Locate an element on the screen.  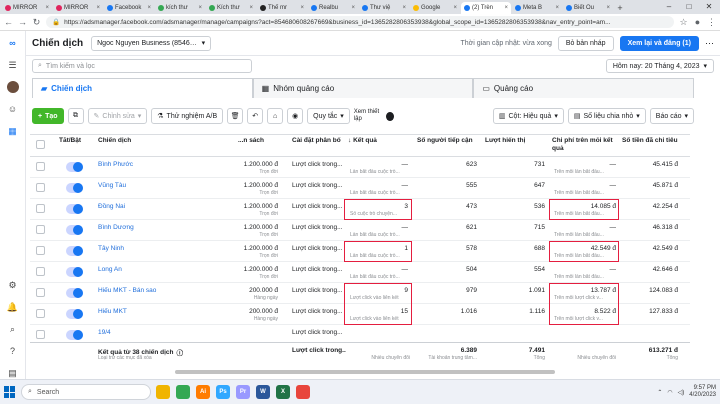
browser-tab: Meta B × is located at coordinates (537, 8).